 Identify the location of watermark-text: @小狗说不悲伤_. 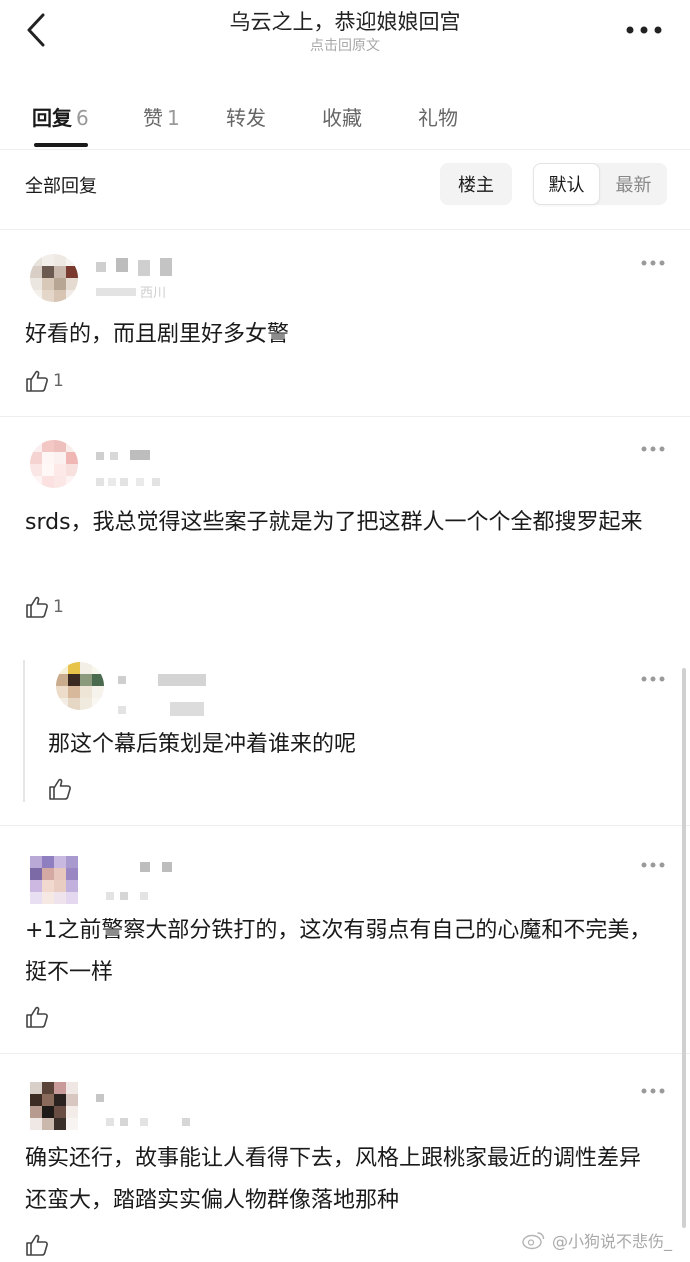
(611, 1241).